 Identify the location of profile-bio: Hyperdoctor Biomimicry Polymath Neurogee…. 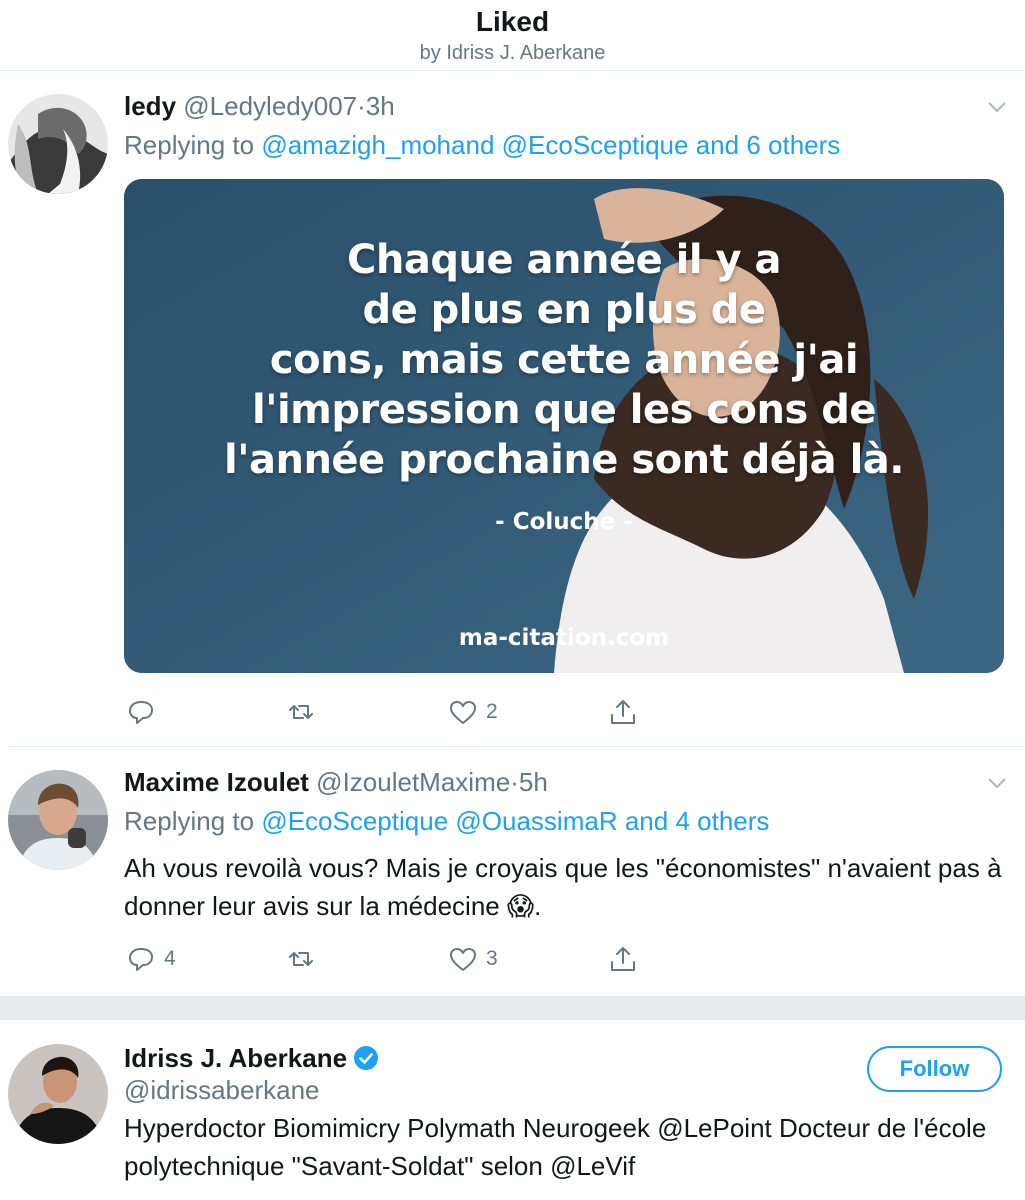
(555, 1147).